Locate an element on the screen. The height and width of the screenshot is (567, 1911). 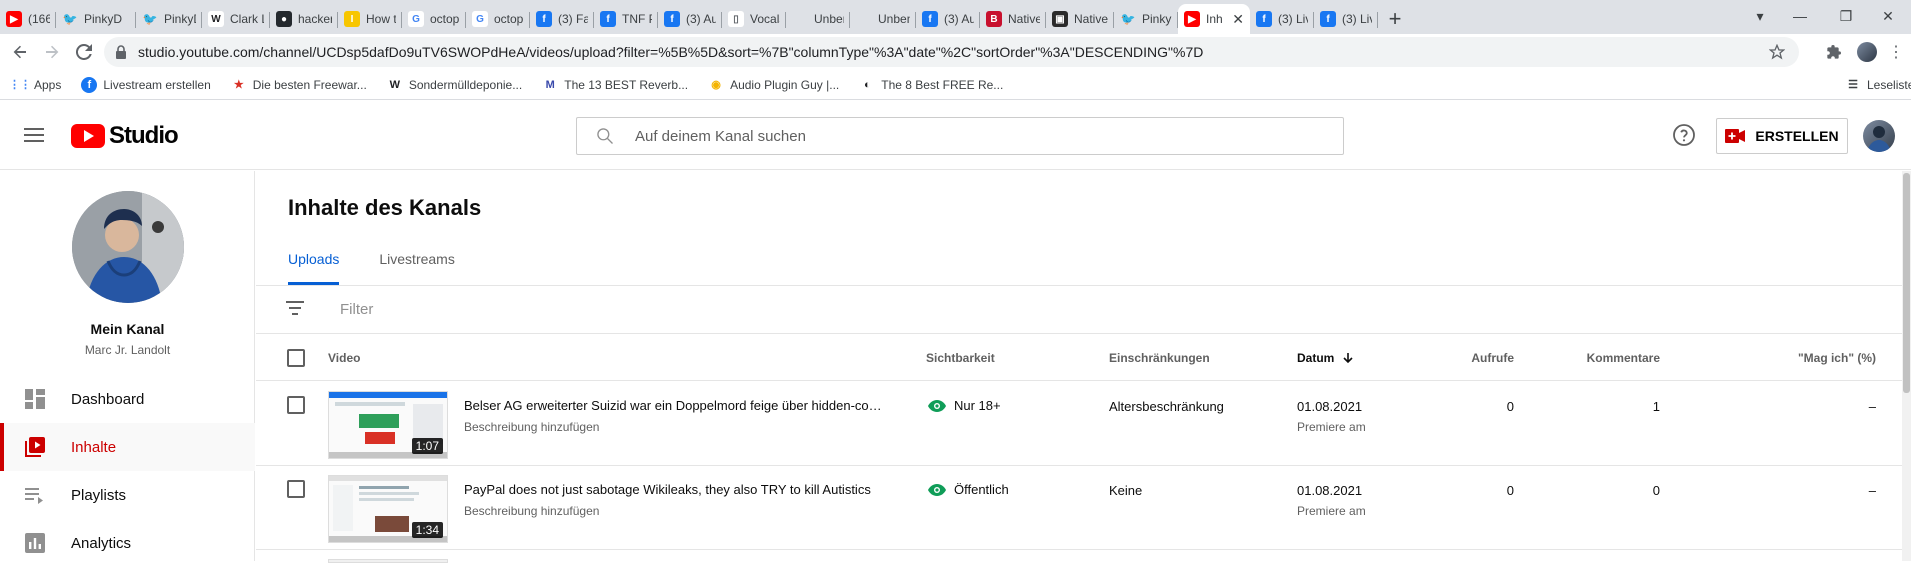
browser-tab: ▶ Inh ✕ is located at coordinates (1214, 19).